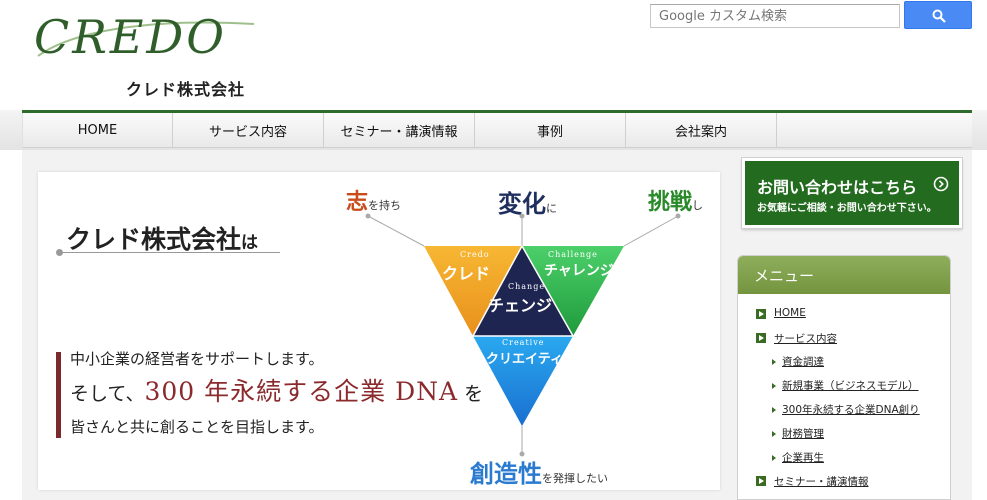  Describe the element at coordinates (701, 130) in the screenshot. I see `nav-item-company: 会社案内` at that location.